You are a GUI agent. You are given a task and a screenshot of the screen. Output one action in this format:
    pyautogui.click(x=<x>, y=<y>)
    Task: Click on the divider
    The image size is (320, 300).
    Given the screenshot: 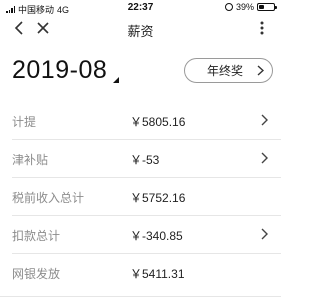 What is the action you would take?
    pyautogui.click(x=140, y=296)
    